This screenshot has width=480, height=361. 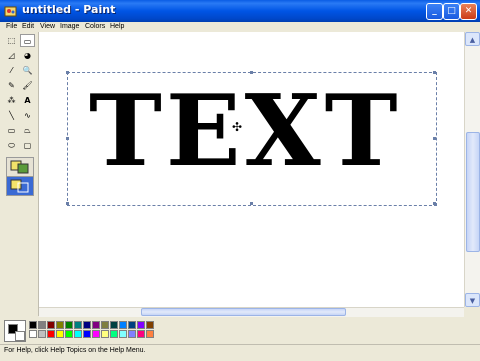 What do you see at coordinates (28, 27) in the screenshot?
I see `menu-edit: Edit` at bounding box center [28, 27].